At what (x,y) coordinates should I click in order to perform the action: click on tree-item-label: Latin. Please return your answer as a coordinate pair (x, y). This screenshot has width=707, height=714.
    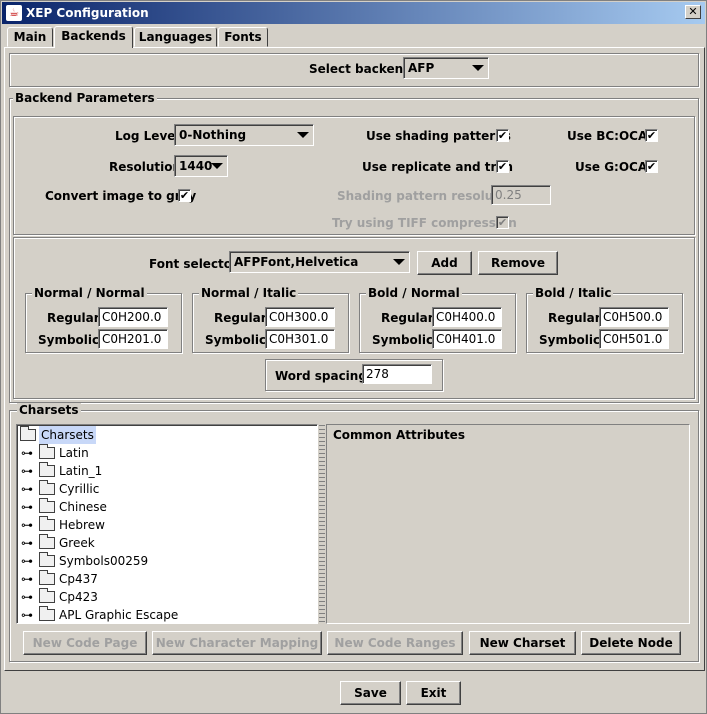
    Looking at the image, I should click on (74, 453).